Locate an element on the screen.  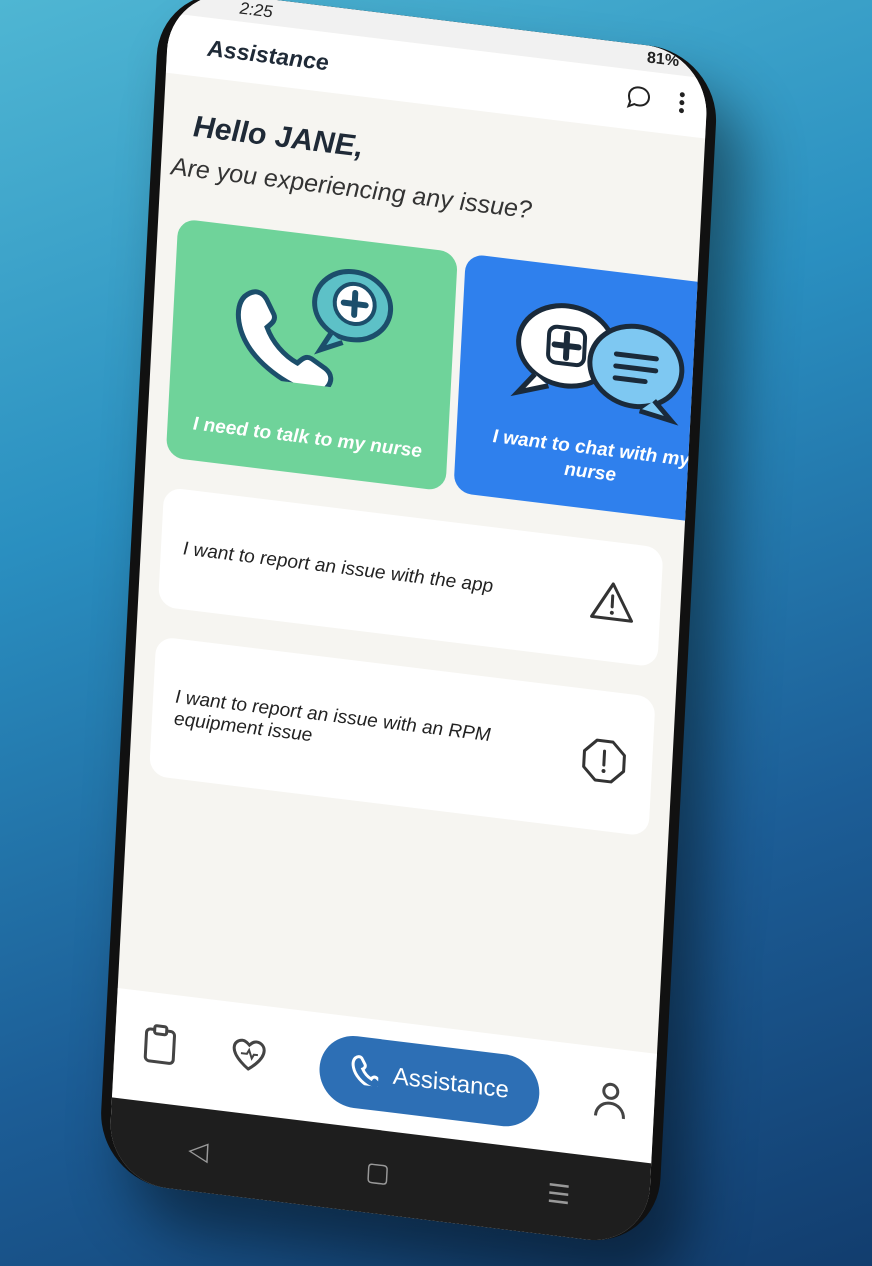
report-app-issue-card: I want to report an issue with the app is located at coordinates (410, 577).